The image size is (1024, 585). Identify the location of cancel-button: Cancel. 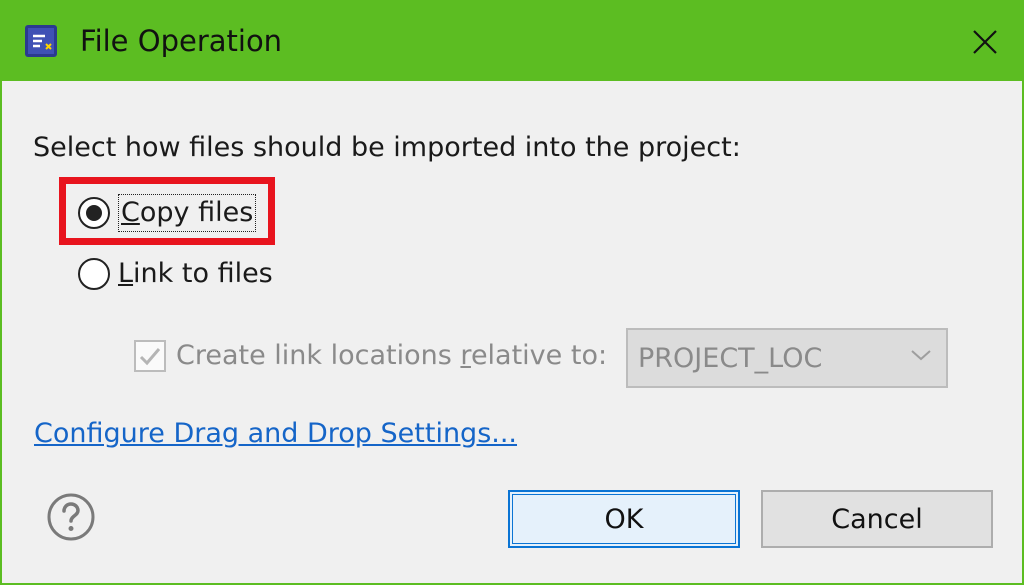
(877, 519).